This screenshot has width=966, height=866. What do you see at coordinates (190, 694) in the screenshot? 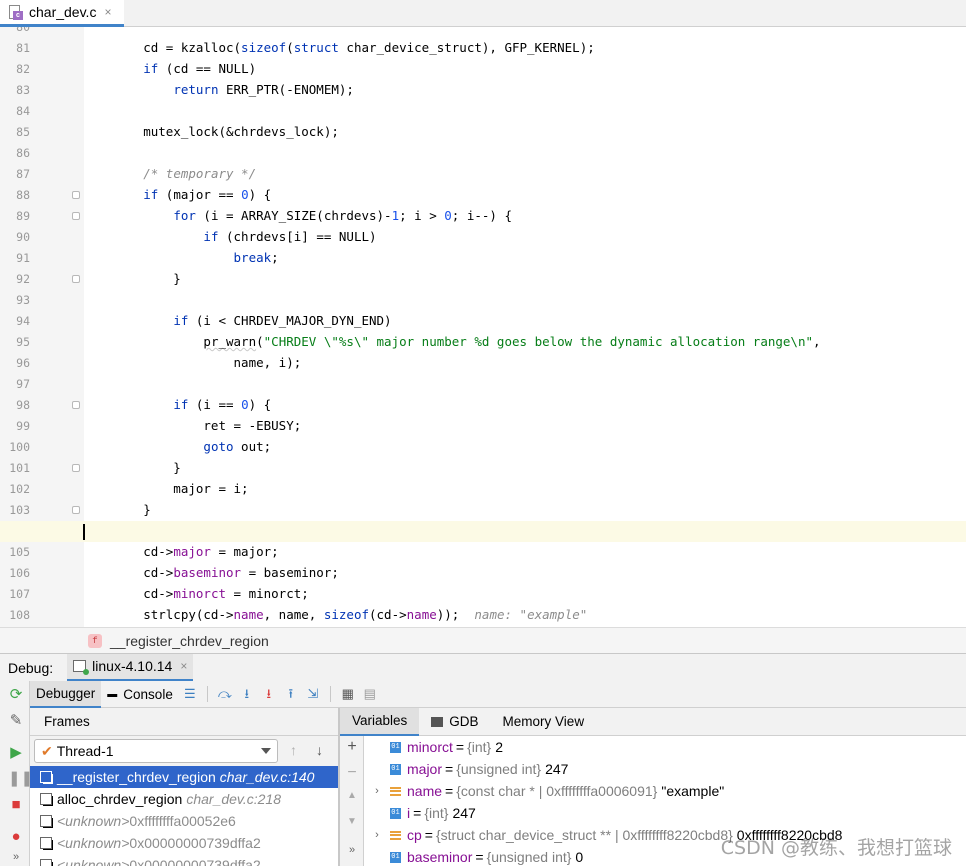
I see `lines-icon: ☰` at bounding box center [190, 694].